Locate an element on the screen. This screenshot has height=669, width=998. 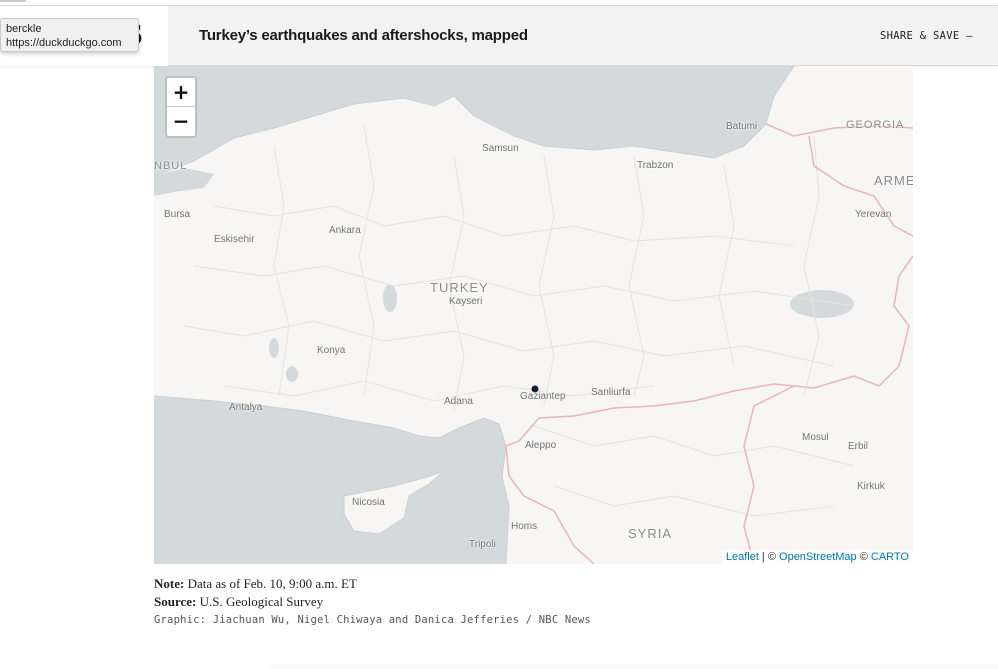
source-label: Source: is located at coordinates (175, 601).